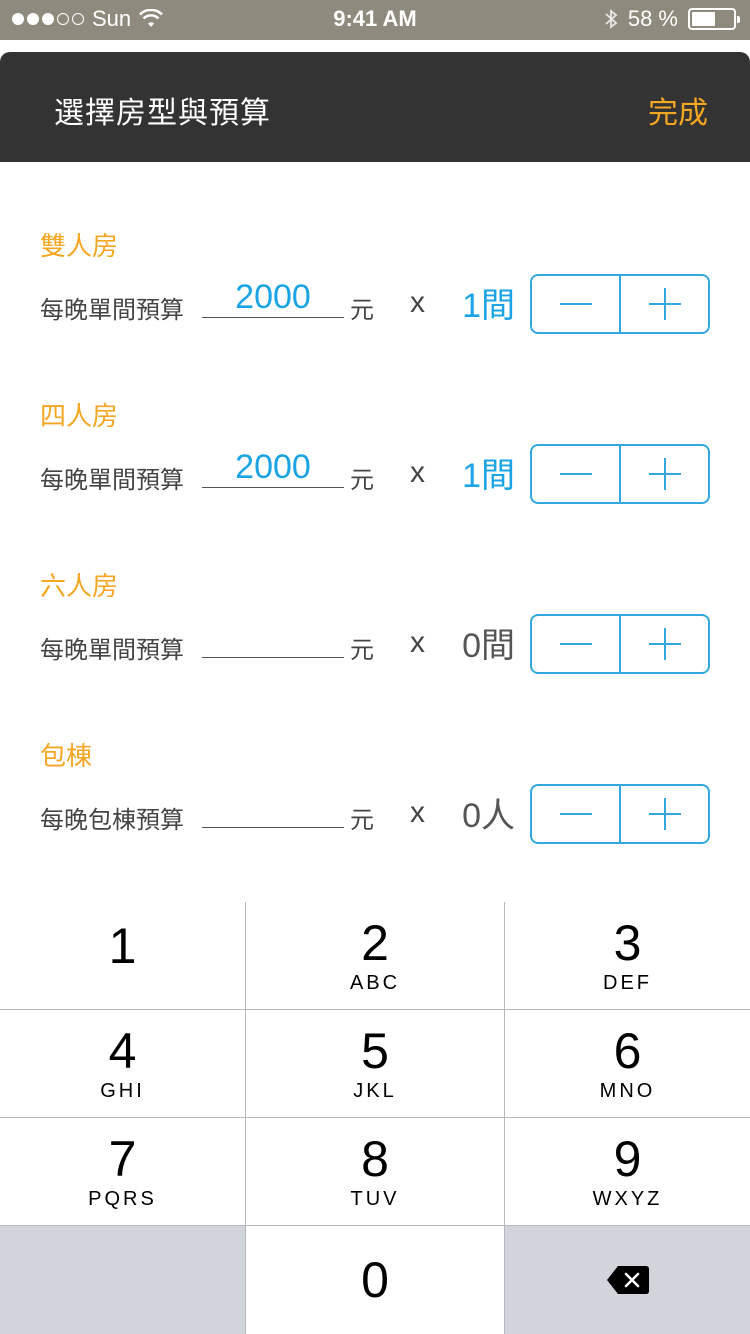  What do you see at coordinates (627, 1159) in the screenshot?
I see `key-digit: 9` at bounding box center [627, 1159].